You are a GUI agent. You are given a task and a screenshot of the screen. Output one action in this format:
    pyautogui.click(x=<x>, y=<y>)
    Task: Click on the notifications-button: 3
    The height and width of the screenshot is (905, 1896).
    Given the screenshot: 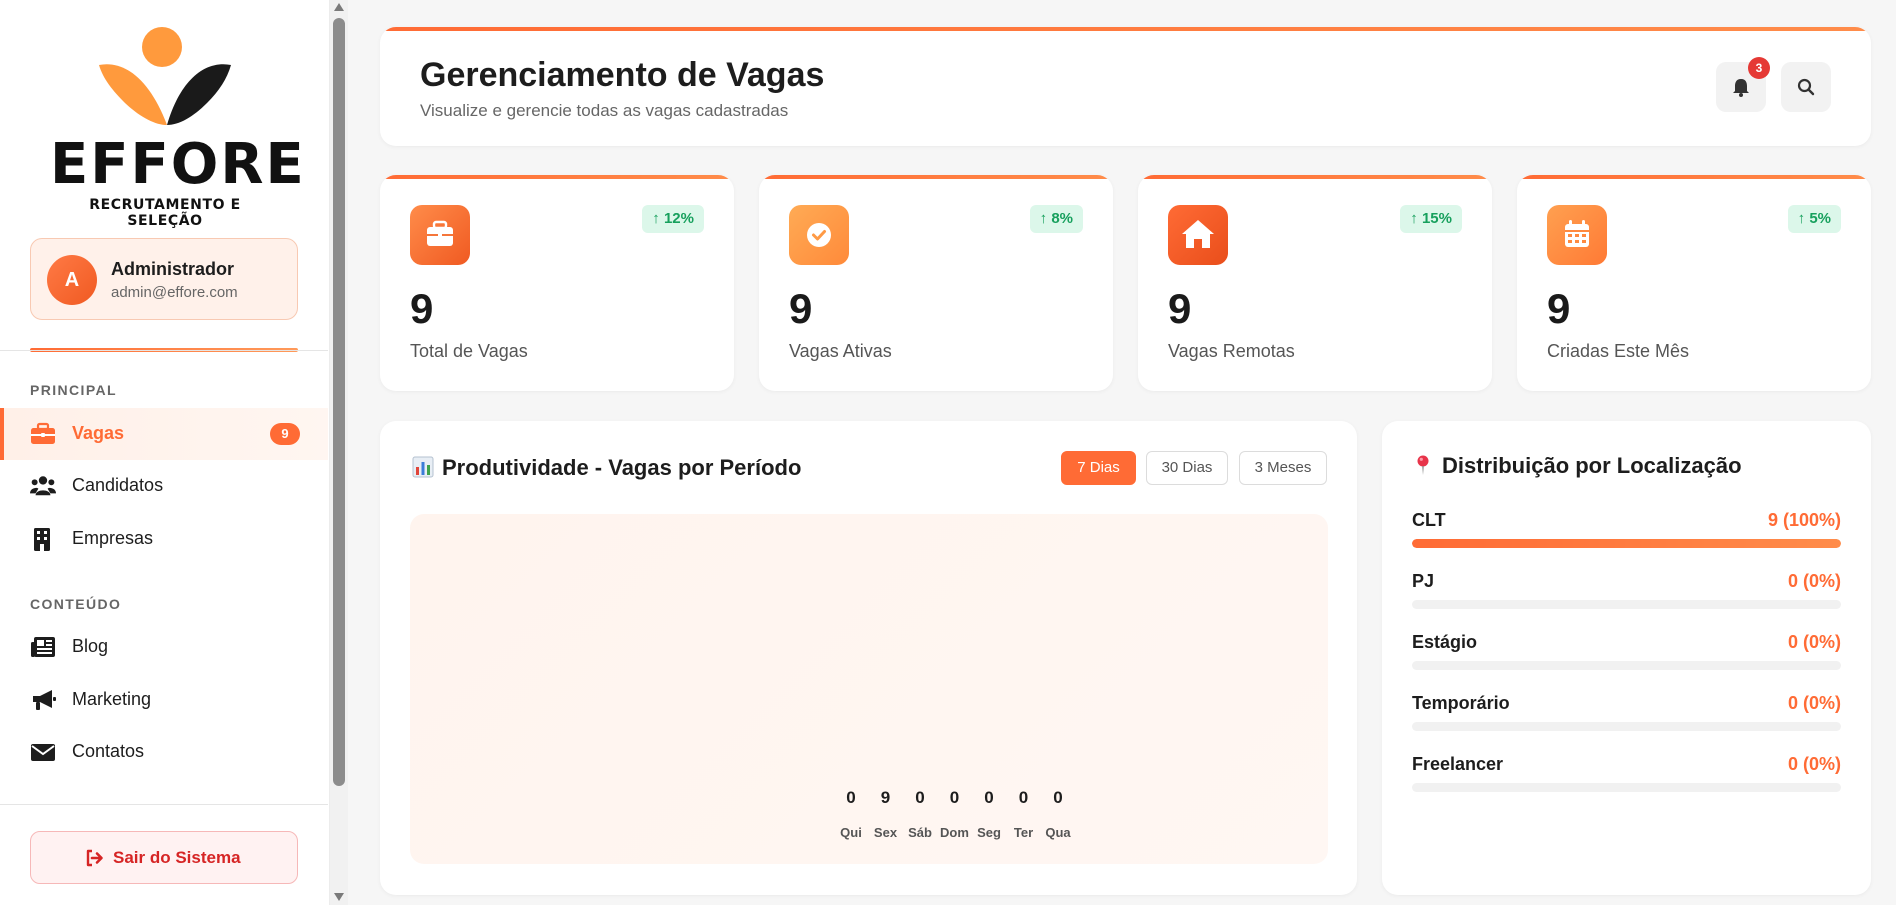 What is the action you would take?
    pyautogui.click(x=1743, y=84)
    